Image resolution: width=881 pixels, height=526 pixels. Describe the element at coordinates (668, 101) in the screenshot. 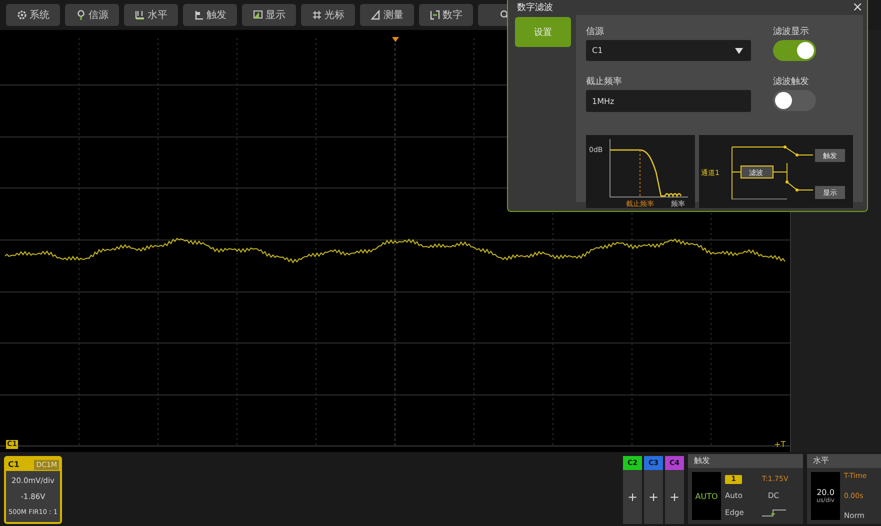

I see `cutoff-frequency-field: 1MHz` at that location.